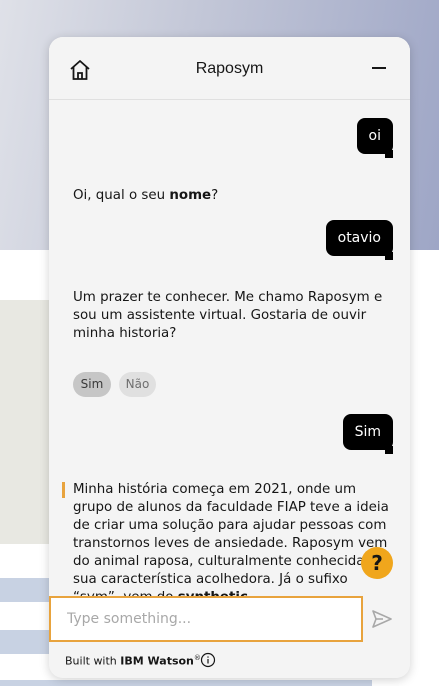  I want to click on message-input, so click(206, 619).